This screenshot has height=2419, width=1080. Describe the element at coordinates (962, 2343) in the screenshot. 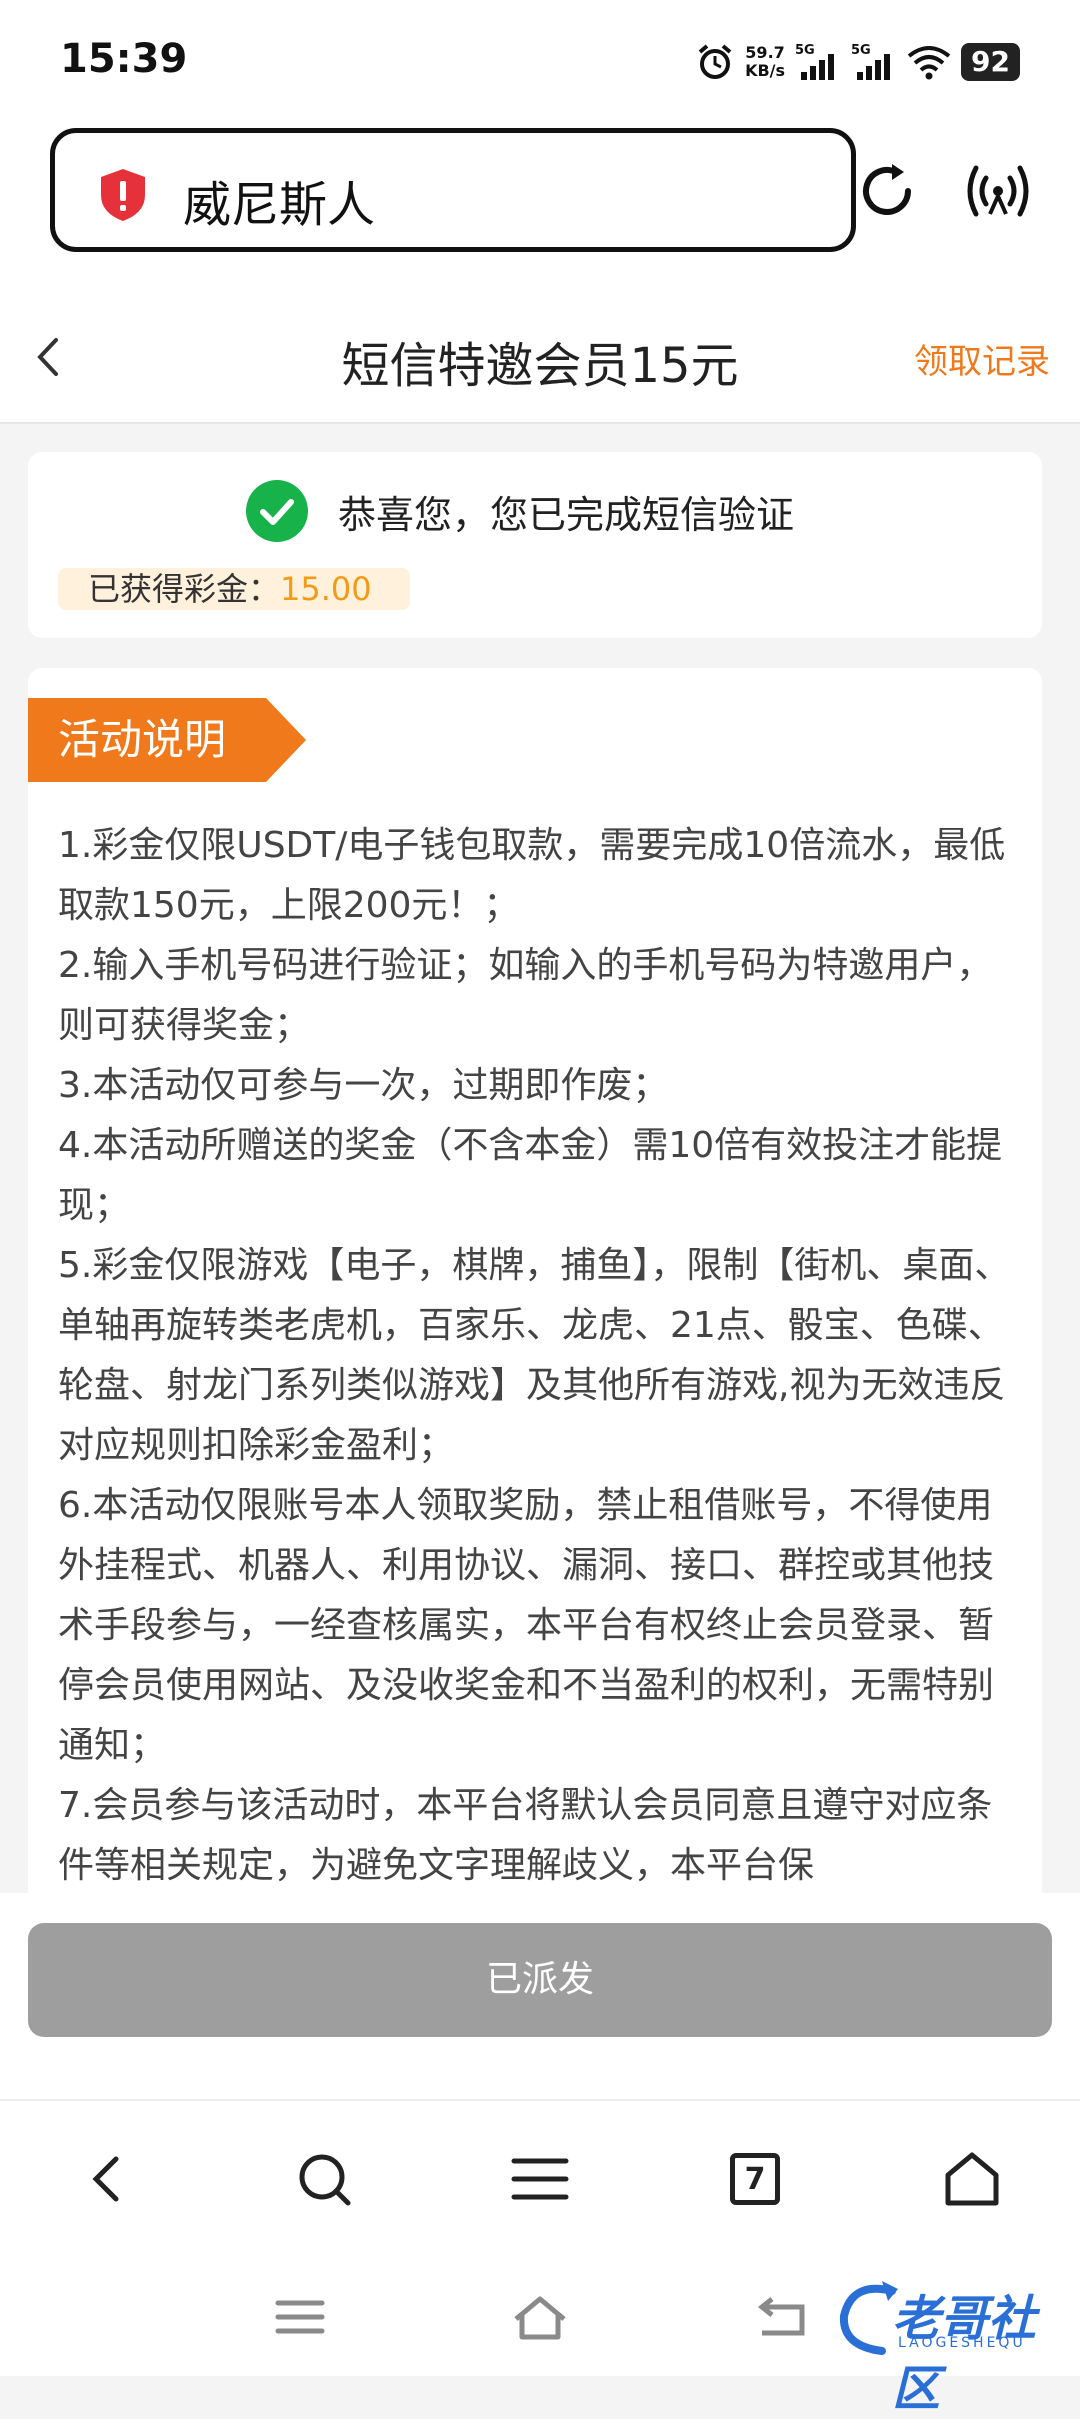

I see `watermark-subtext: LAOGESHEQU` at that location.